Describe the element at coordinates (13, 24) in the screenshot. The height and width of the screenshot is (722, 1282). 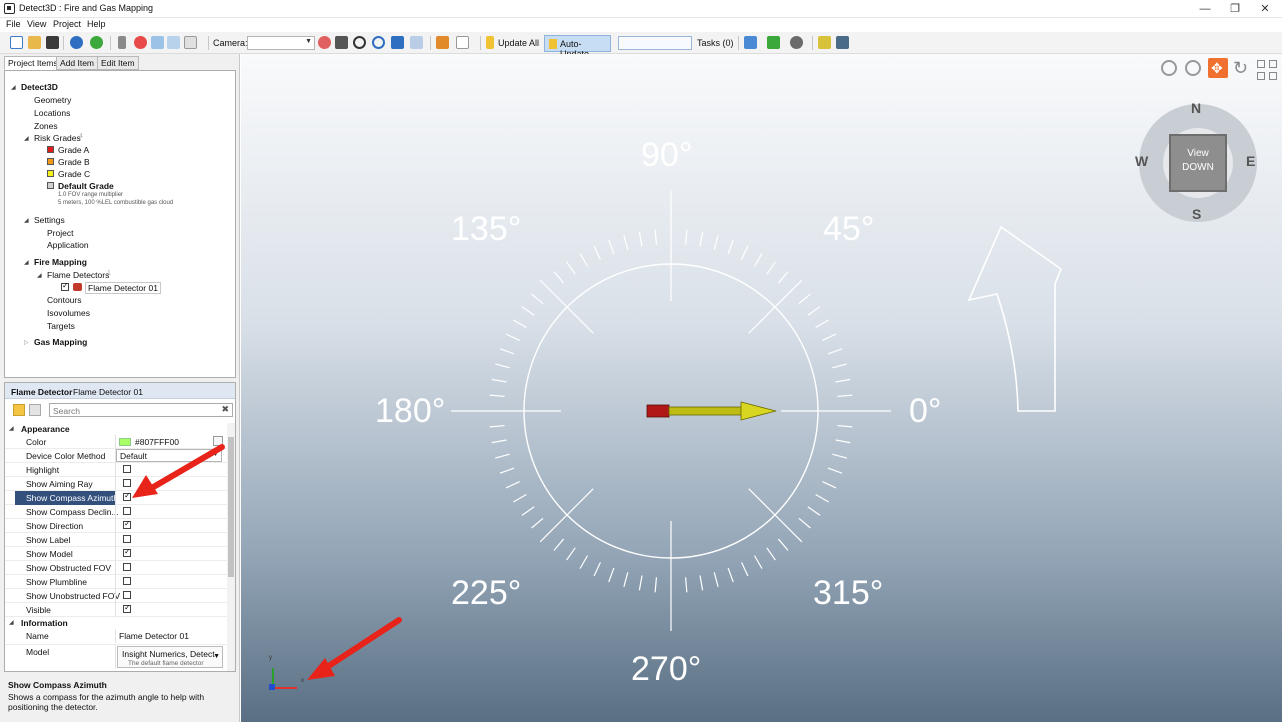
I see `menu-file: File` at that location.